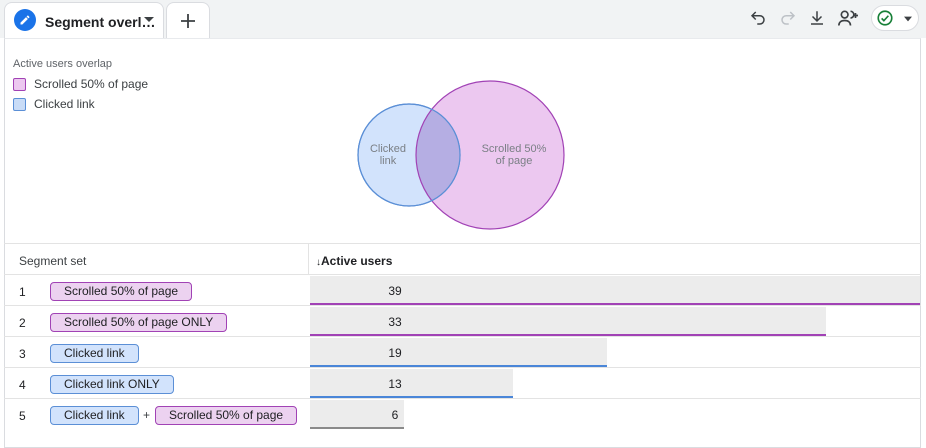  What do you see at coordinates (411, 383) in the screenshot?
I see `metric-bar: 13` at bounding box center [411, 383].